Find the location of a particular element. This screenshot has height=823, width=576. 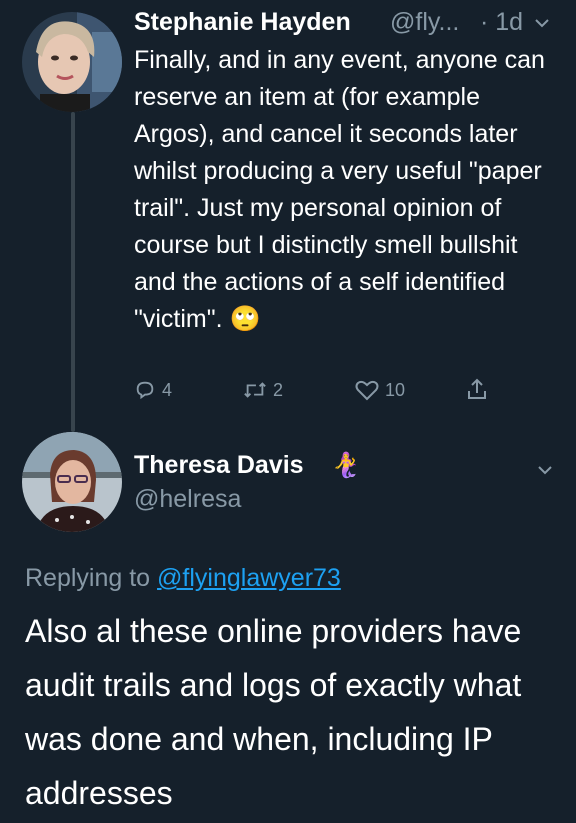

retweet-button: 2 is located at coordinates (263, 390).